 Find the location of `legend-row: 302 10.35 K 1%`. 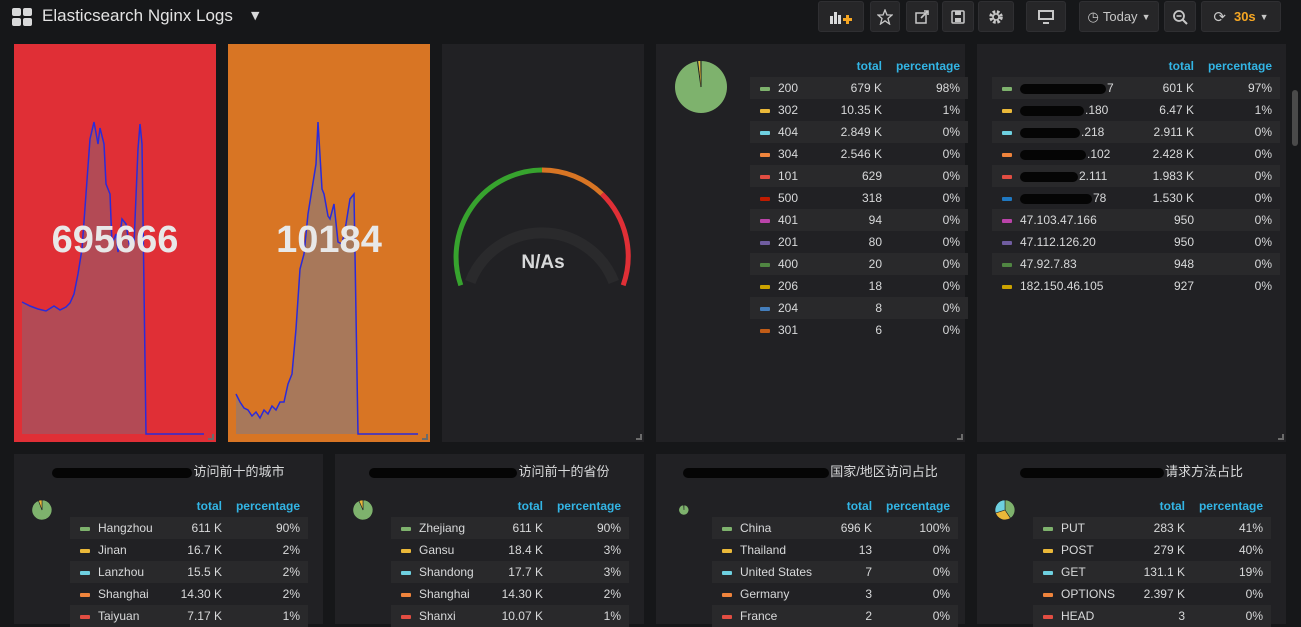

legend-row: 302 10.35 K 1% is located at coordinates (859, 110).